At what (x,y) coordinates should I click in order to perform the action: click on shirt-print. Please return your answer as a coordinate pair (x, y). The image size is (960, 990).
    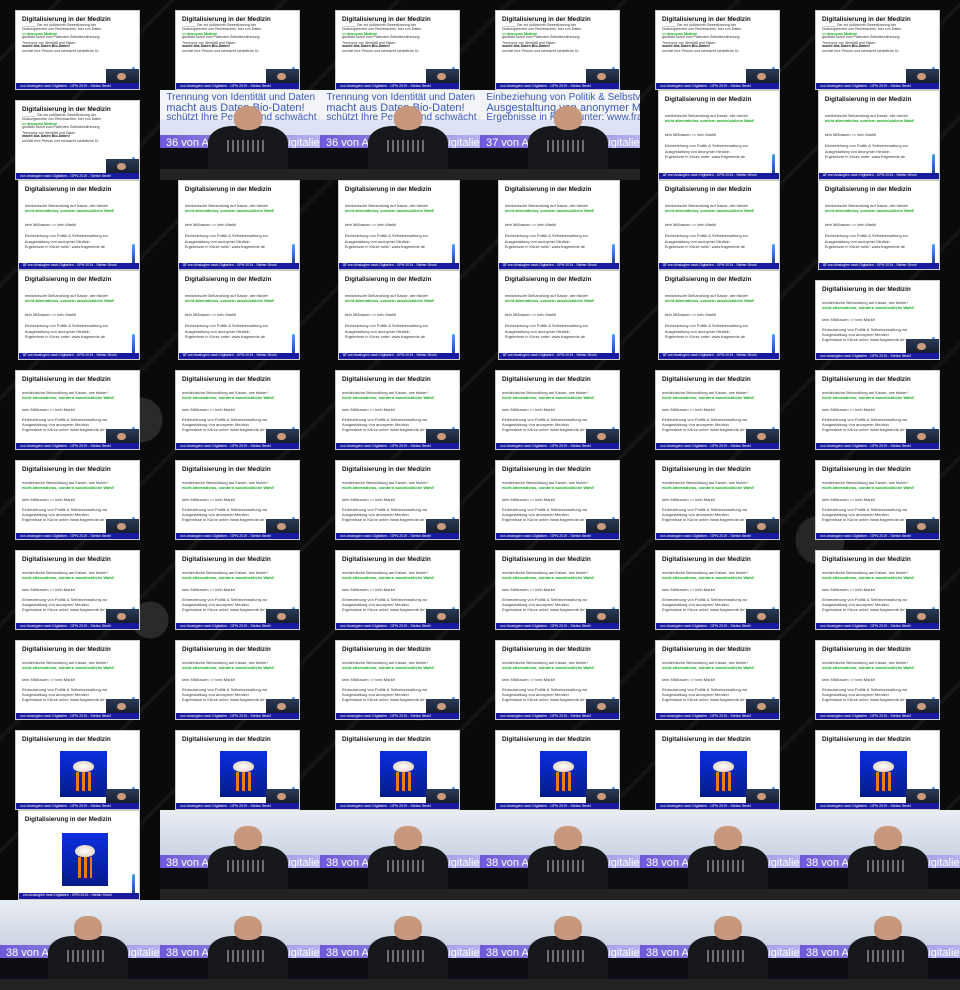
    Looking at the image, I should click on (566, 956).